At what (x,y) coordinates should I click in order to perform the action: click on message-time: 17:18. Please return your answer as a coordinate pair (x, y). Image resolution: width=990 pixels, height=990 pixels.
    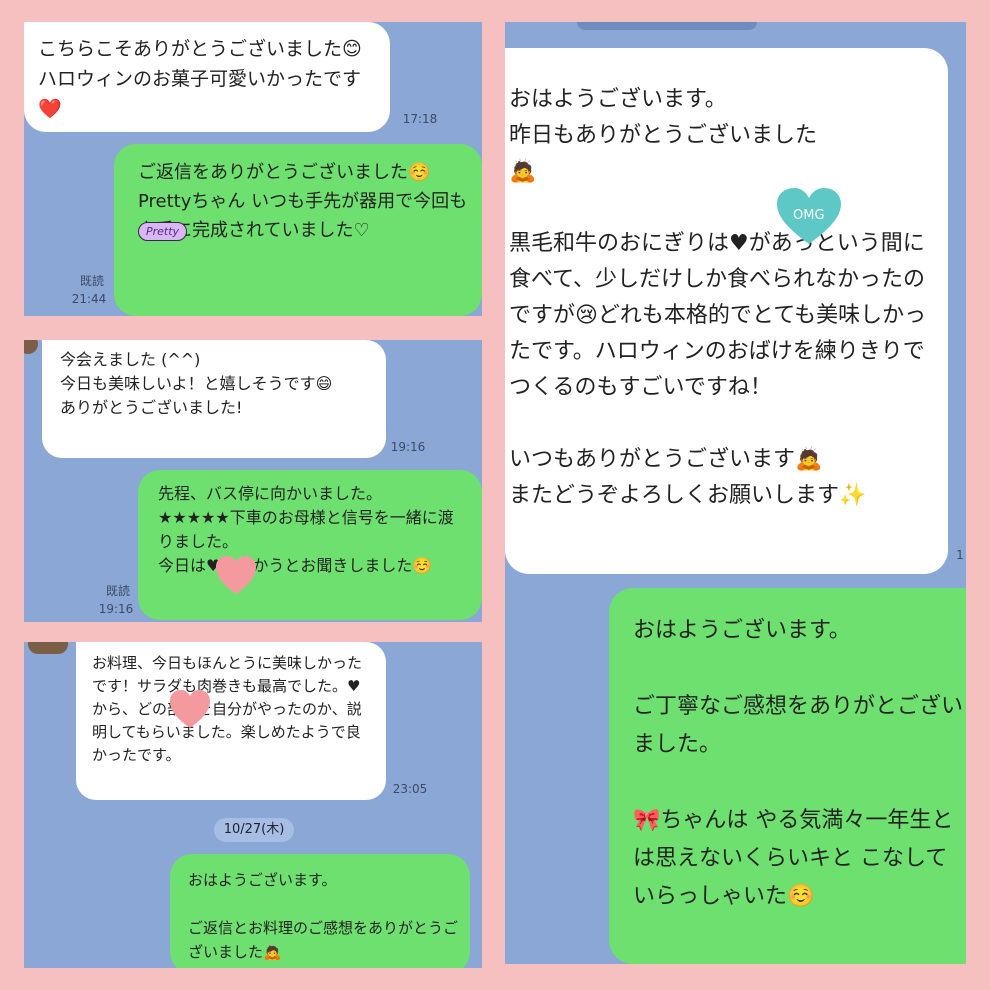
    Looking at the image, I should click on (420, 119).